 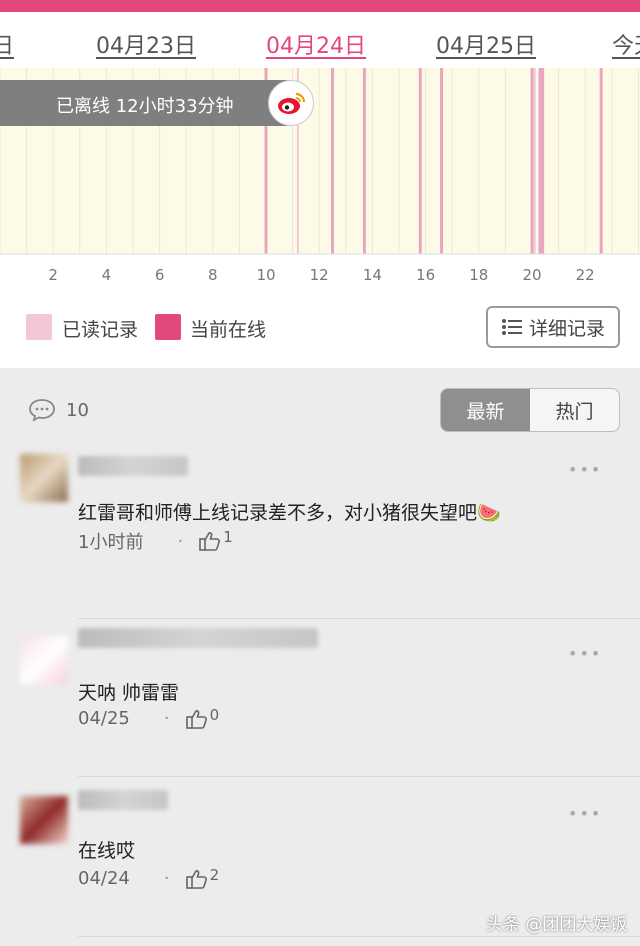 What do you see at coordinates (316, 44) in the screenshot?
I see `date-tab-04-24: 04月24日` at bounding box center [316, 44].